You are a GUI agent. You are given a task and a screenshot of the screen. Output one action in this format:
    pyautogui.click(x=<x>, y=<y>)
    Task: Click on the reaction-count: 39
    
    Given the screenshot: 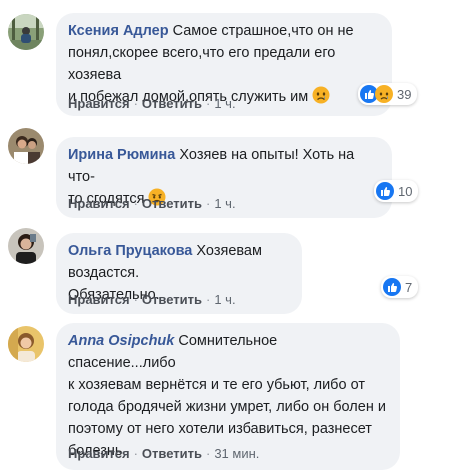 What is the action you would take?
    pyautogui.click(x=404, y=94)
    